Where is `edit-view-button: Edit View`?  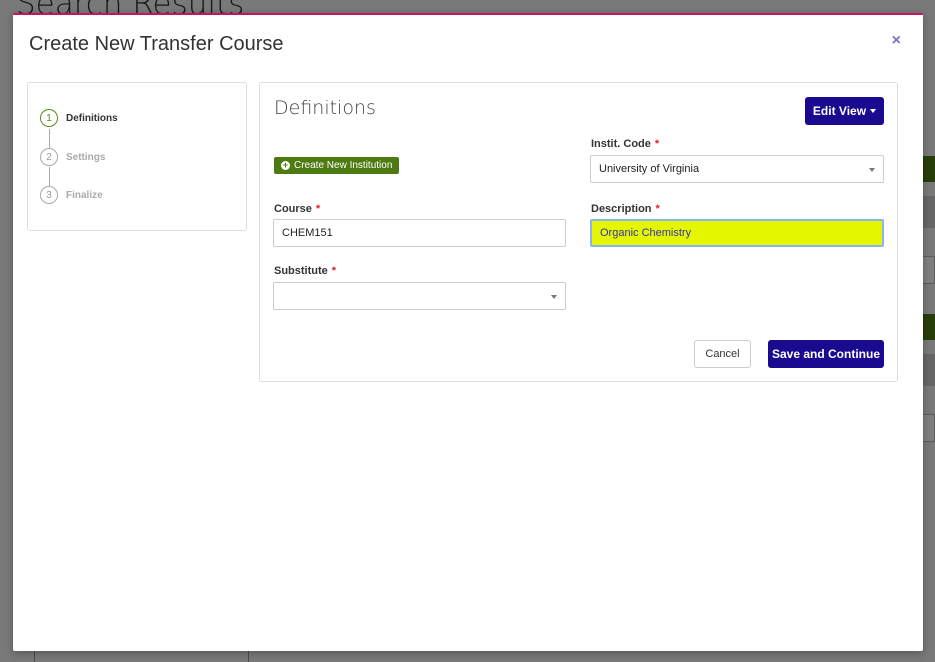
edit-view-button: Edit View is located at coordinates (844, 111).